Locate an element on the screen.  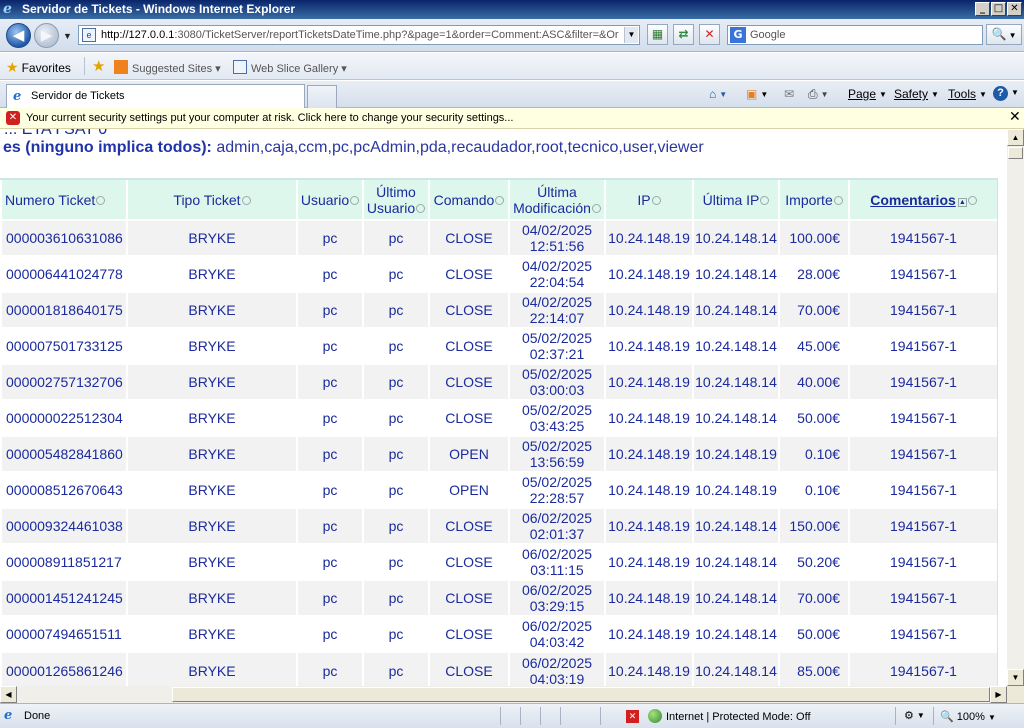
minimize-button: _ is located at coordinates (982, 9).